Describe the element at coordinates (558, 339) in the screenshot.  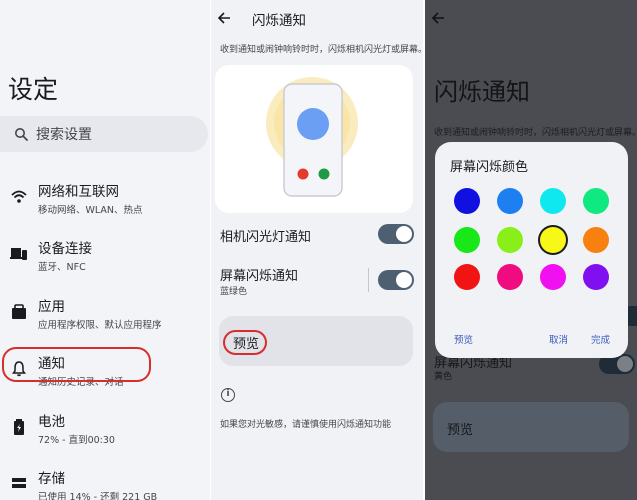
I see `dialog-cancel-button: 取消` at that location.